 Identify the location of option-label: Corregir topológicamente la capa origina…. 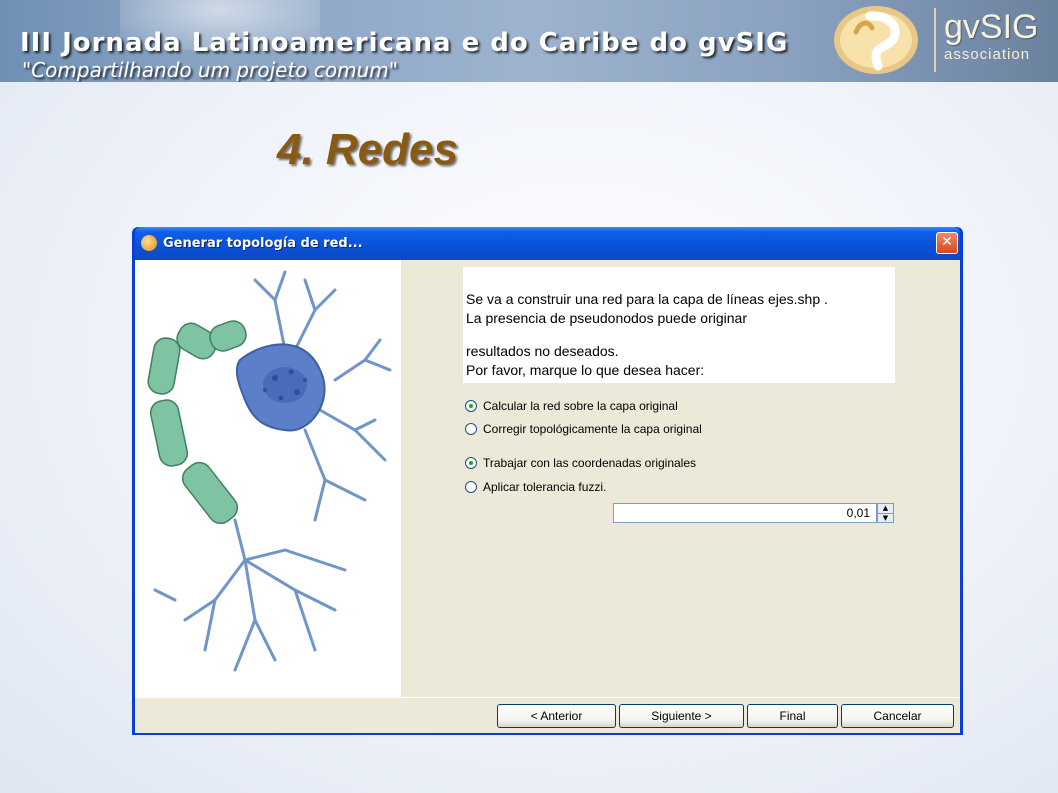
(592, 429).